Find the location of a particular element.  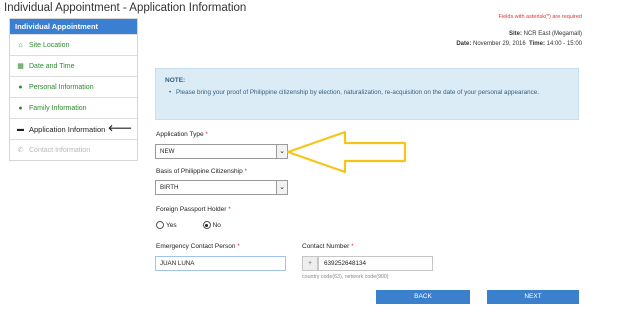

note-title: NOTE: is located at coordinates (175, 80).